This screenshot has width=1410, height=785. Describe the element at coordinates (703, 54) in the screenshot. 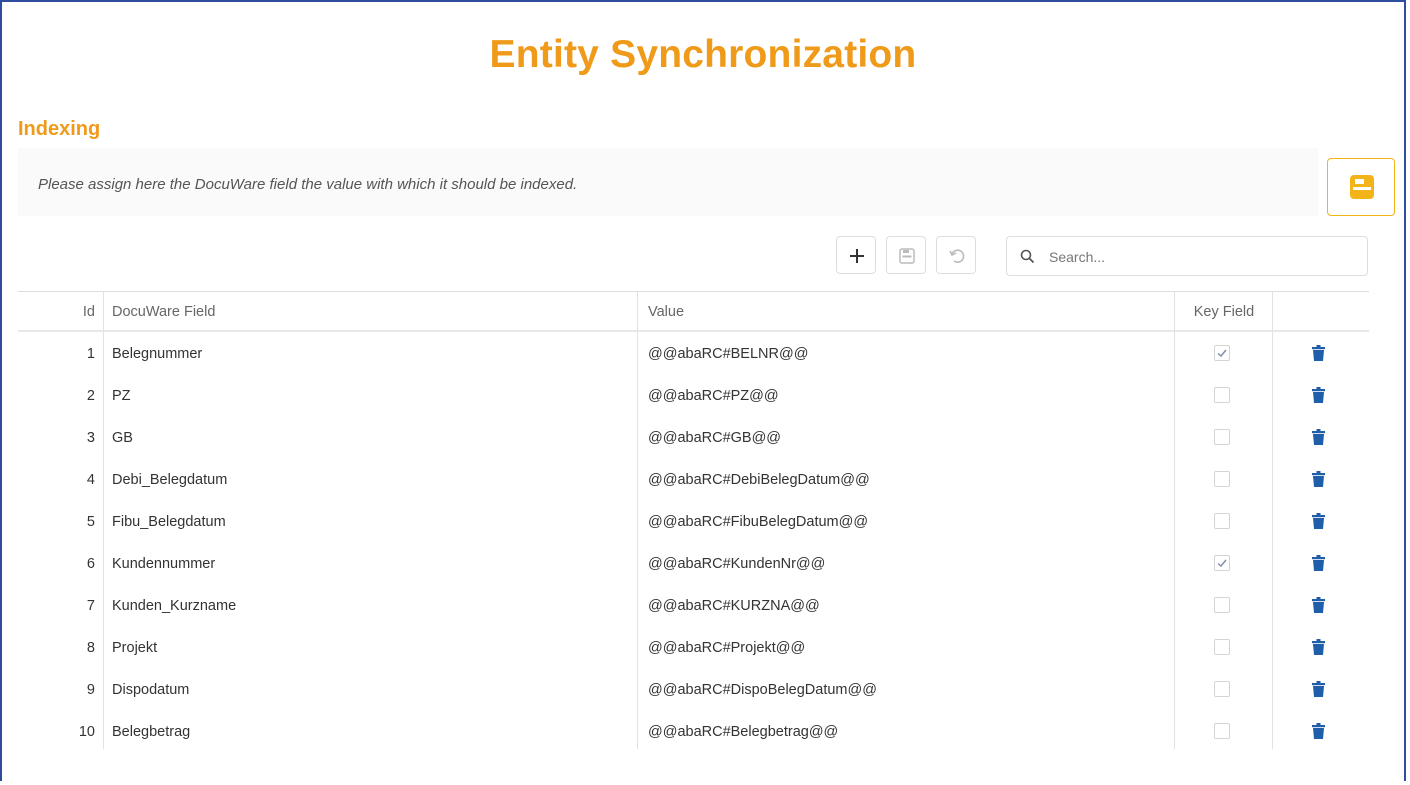

I see `page-title: Entity Synchronization` at that location.